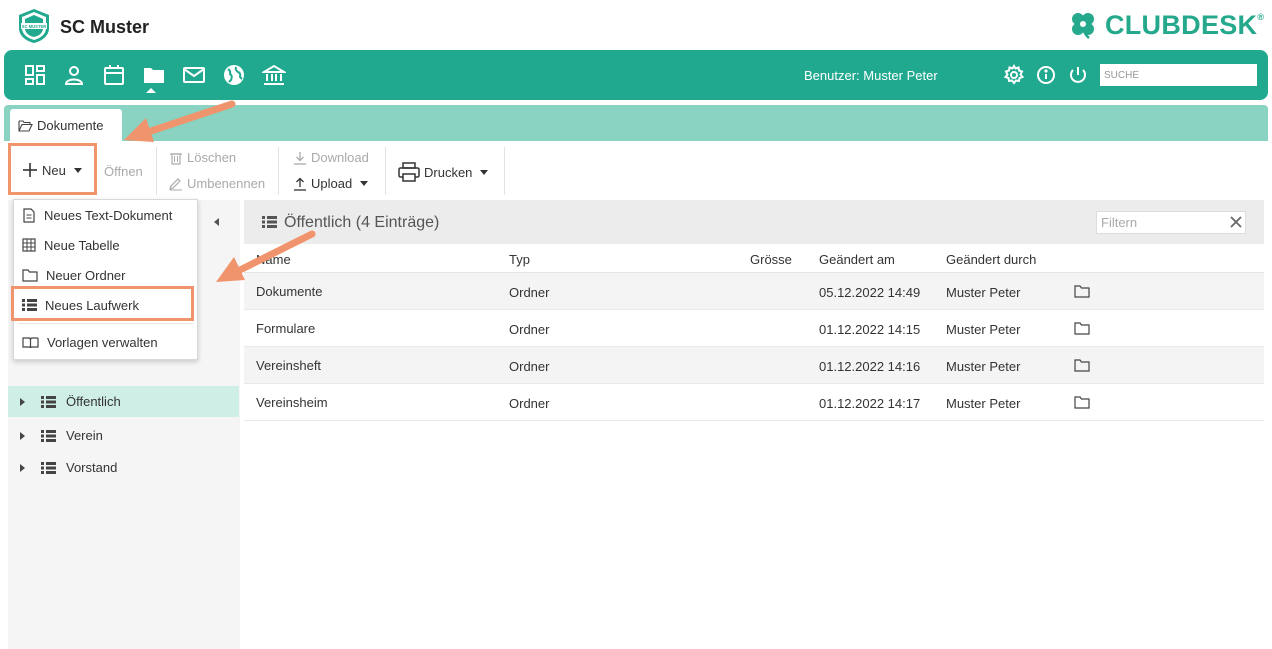 This screenshot has width=1272, height=649. What do you see at coordinates (123, 435) in the screenshot?
I see `tree-item-verein: Verein` at bounding box center [123, 435].